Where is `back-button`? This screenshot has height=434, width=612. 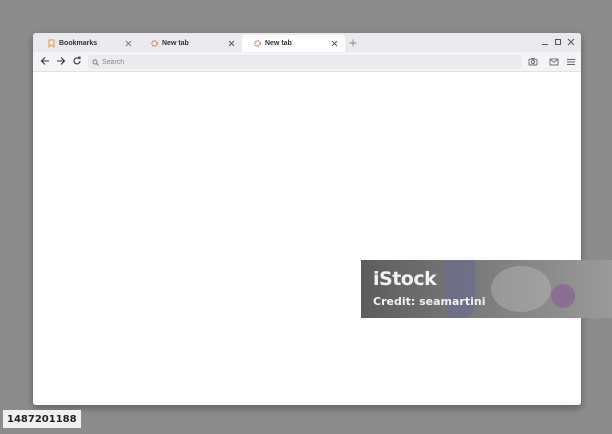
back-button is located at coordinates (45, 62).